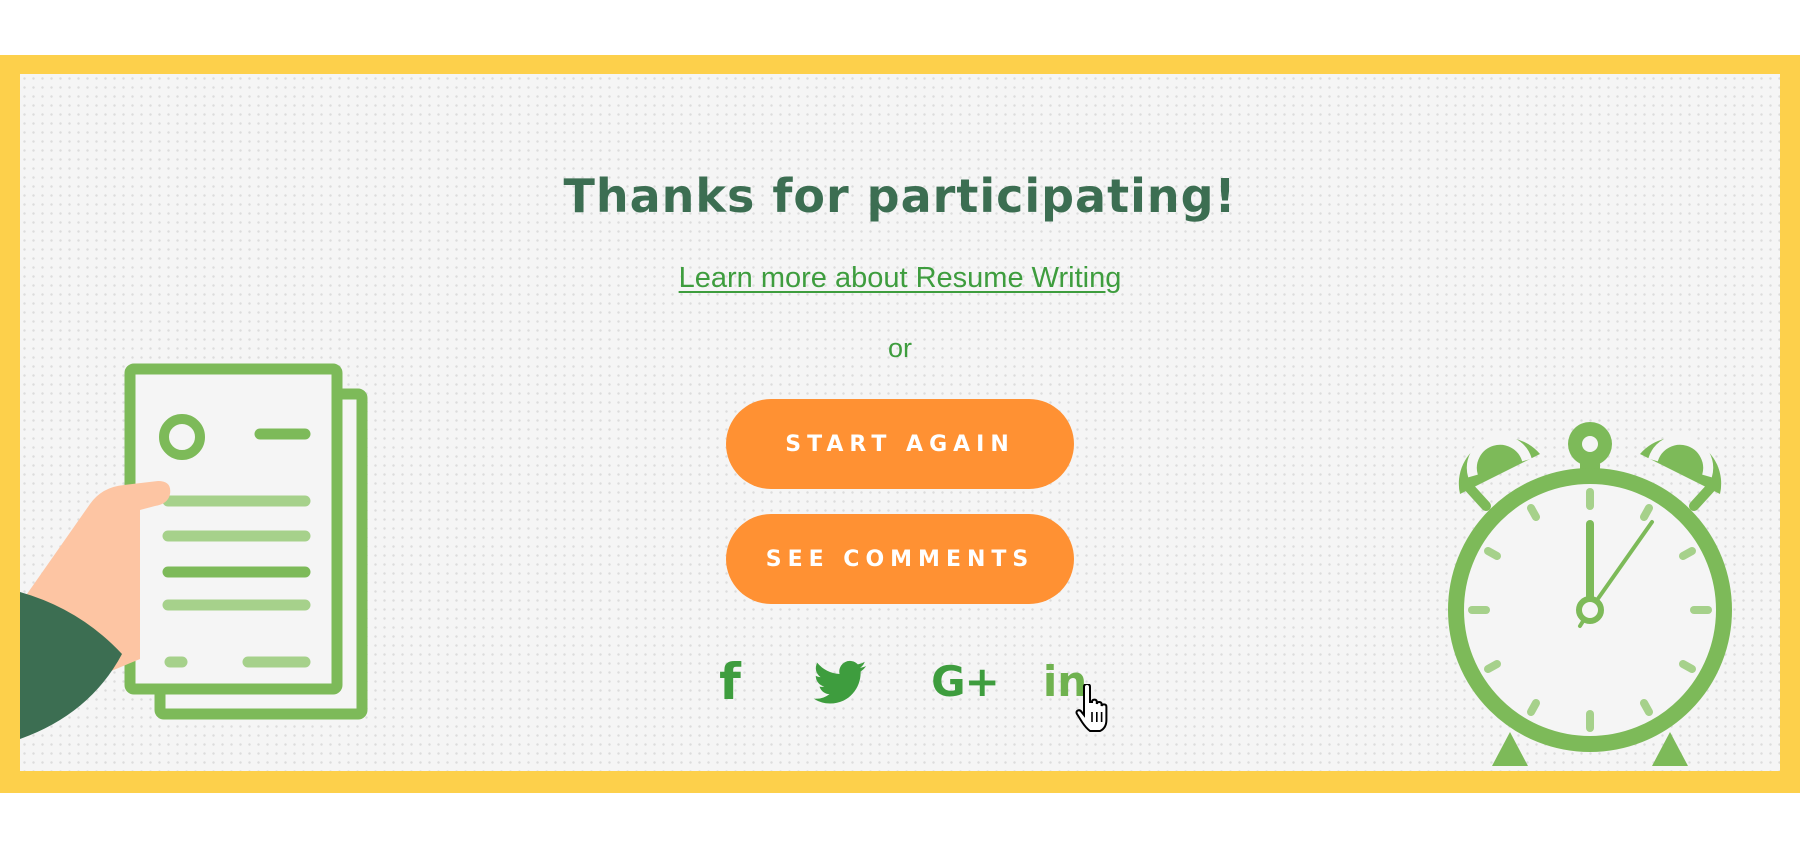 The height and width of the screenshot is (846, 1800). Describe the element at coordinates (900, 278) in the screenshot. I see `learn-more-link: Learn more about Resume Writing` at that location.